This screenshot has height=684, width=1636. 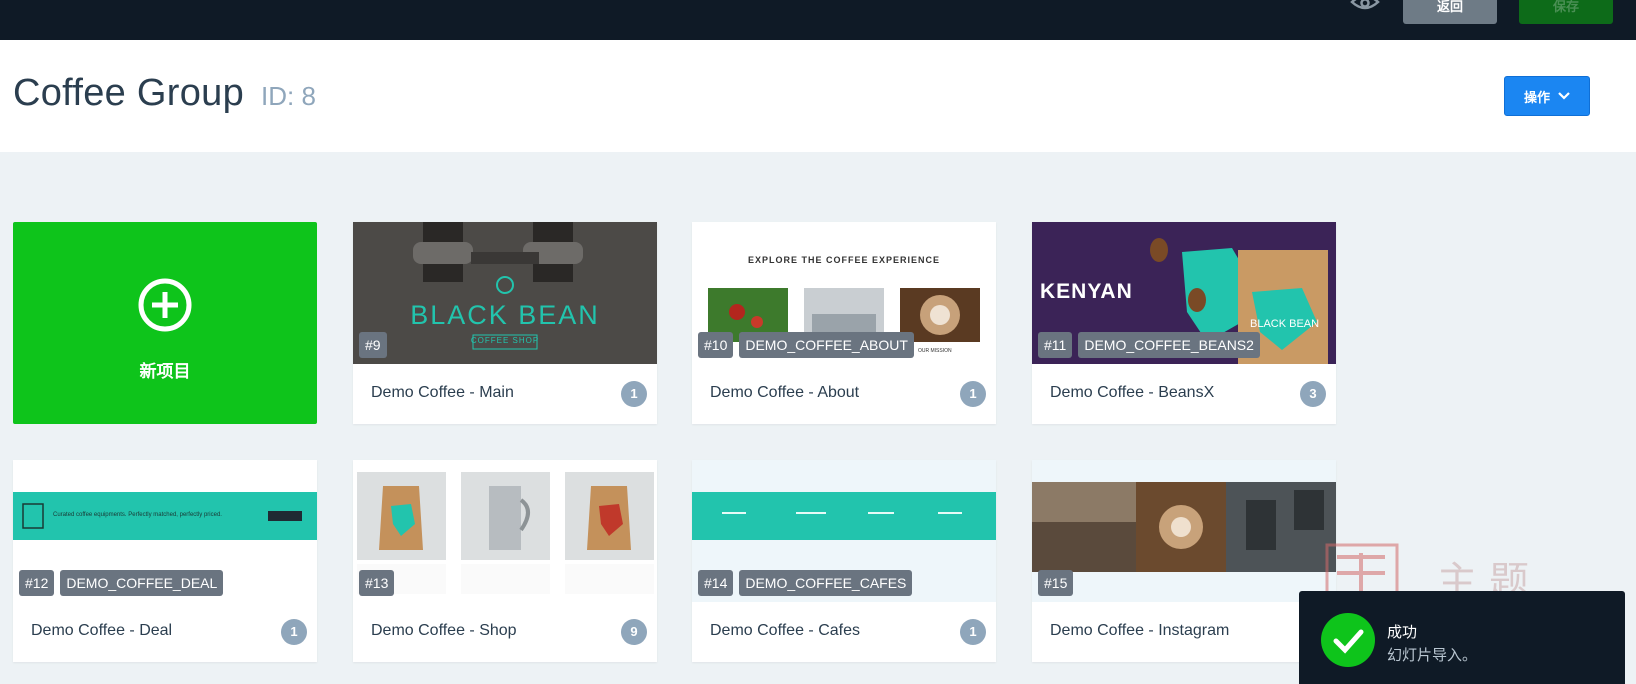 I want to click on slide-tags: #15, so click(x=1056, y=583).